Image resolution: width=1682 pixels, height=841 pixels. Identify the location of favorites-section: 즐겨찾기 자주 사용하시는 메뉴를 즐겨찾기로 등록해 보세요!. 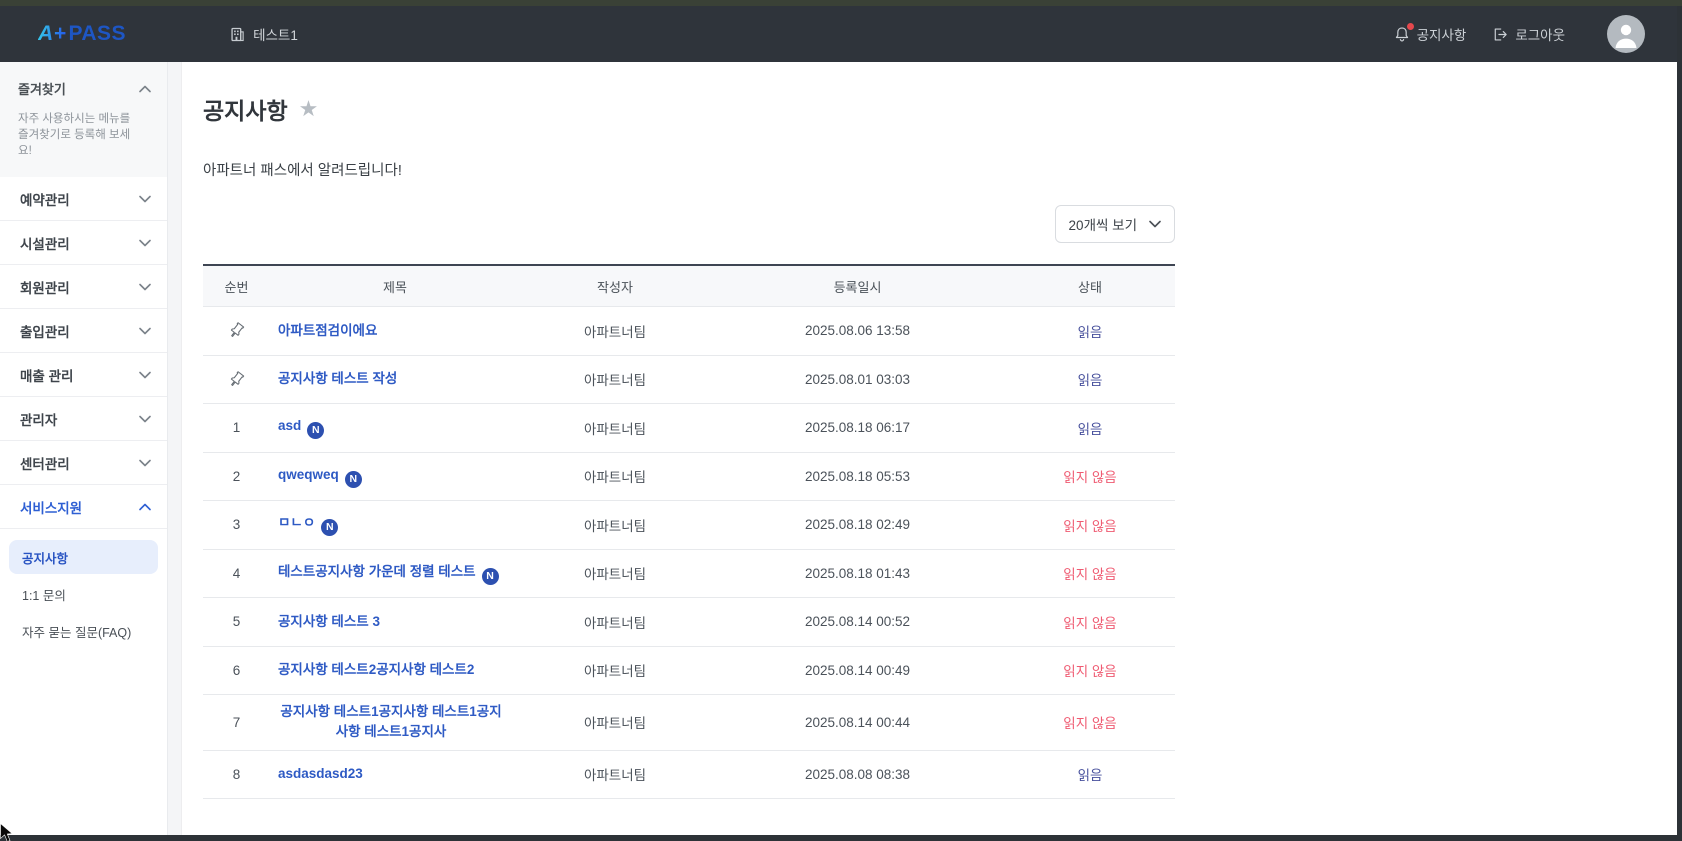
(83, 120).